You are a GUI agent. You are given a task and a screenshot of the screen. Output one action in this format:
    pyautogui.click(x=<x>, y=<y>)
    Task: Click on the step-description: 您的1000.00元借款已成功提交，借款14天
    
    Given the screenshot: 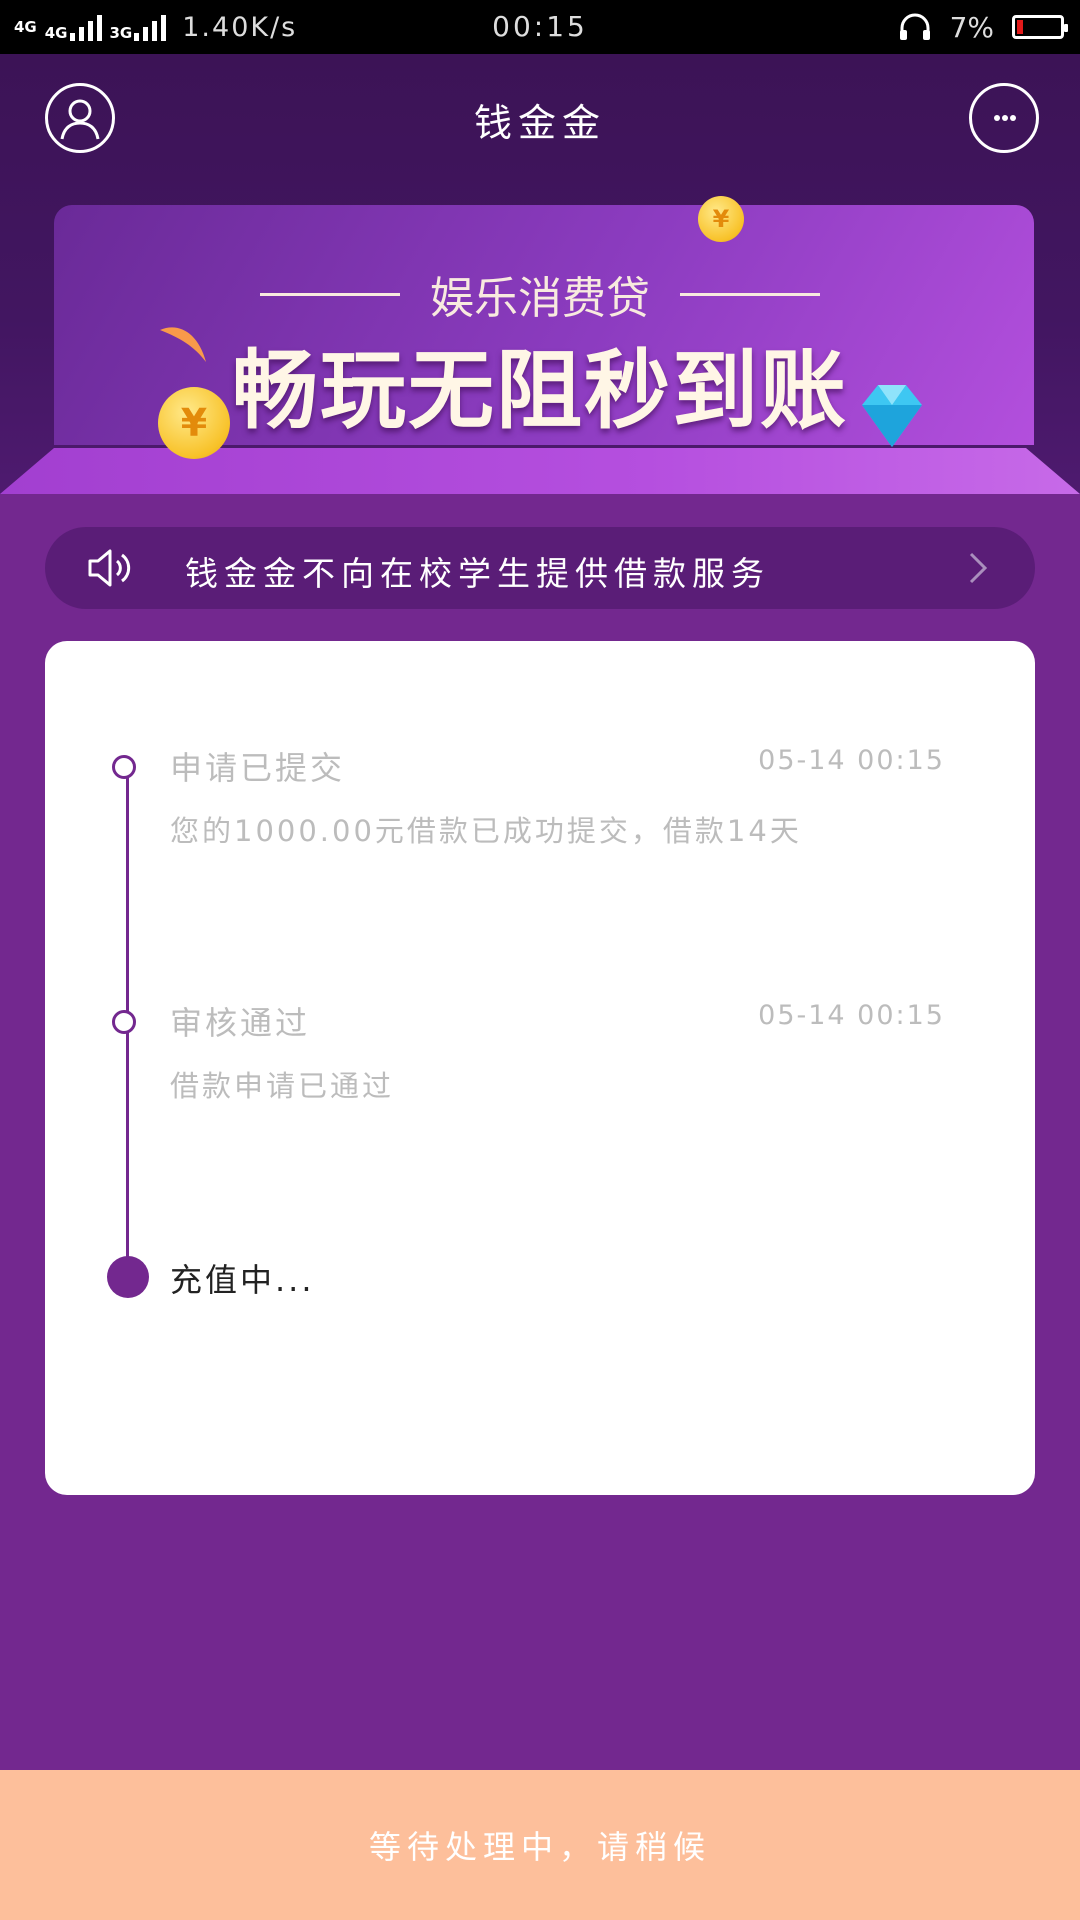 What is the action you would take?
    pyautogui.click(x=486, y=831)
    